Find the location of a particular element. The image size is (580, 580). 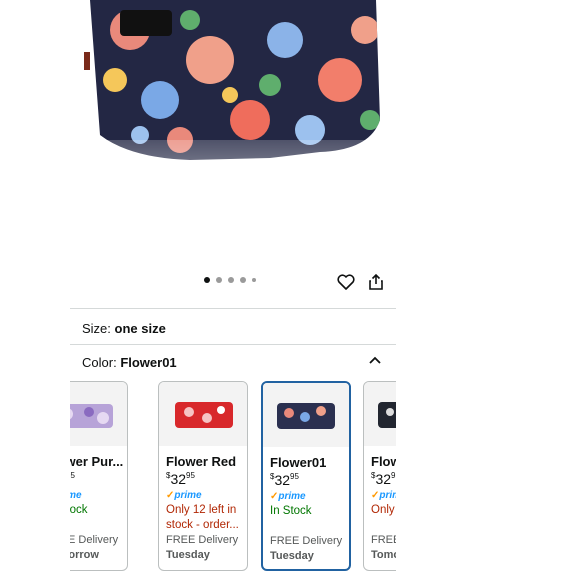

color-value: Flower01 is located at coordinates (148, 362).